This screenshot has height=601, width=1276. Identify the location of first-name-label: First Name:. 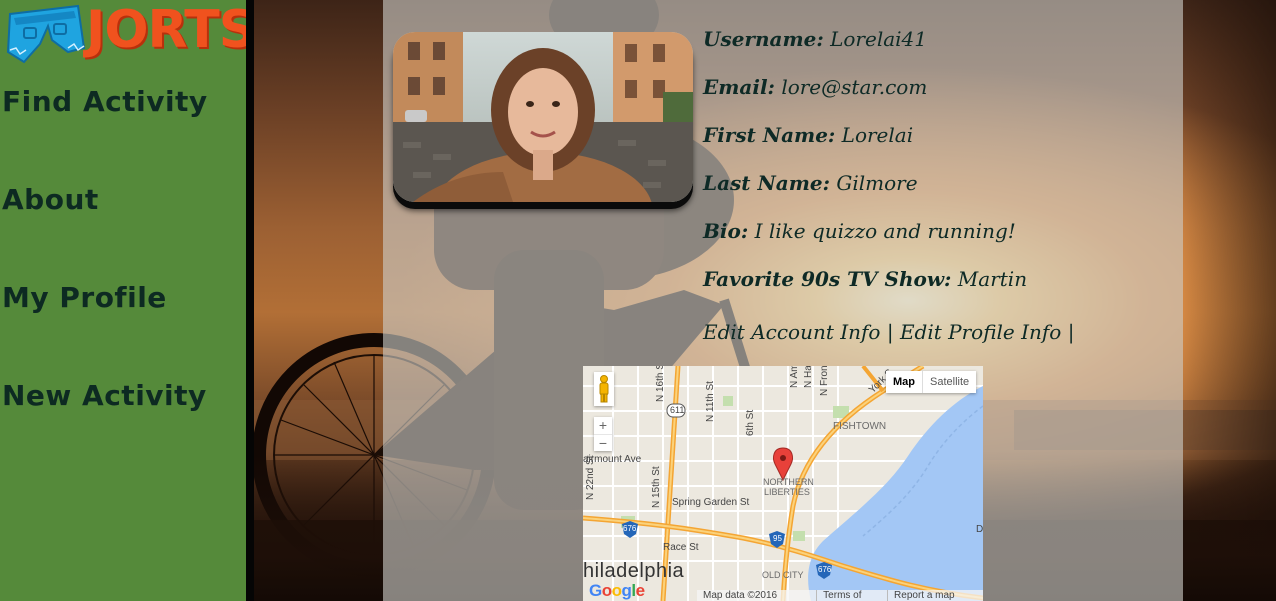
(769, 135).